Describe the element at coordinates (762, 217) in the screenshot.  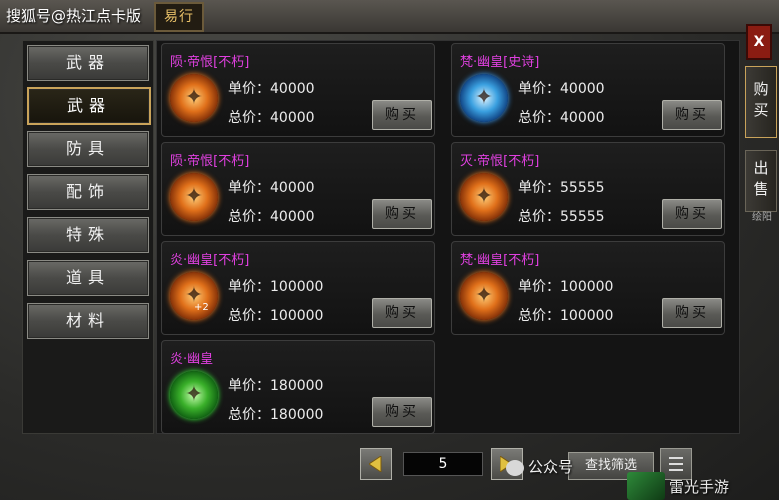
I see `tab-sell-subtext: 绘阳` at that location.